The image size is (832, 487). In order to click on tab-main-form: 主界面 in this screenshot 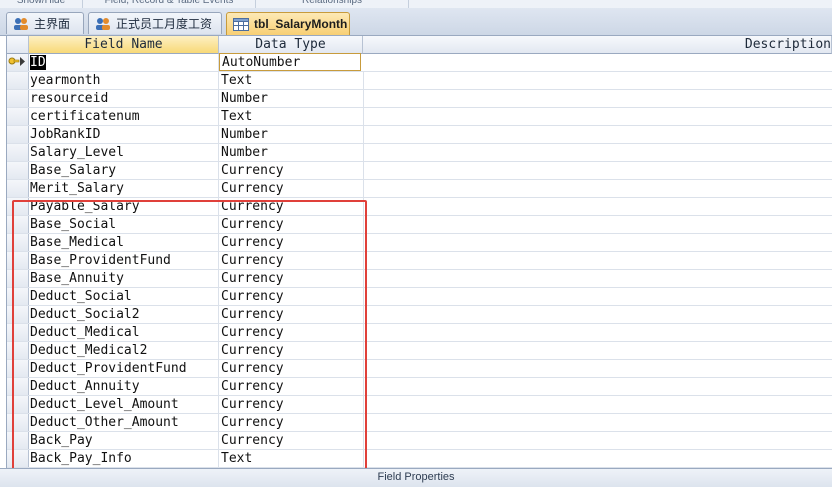, I will do `click(45, 23)`.